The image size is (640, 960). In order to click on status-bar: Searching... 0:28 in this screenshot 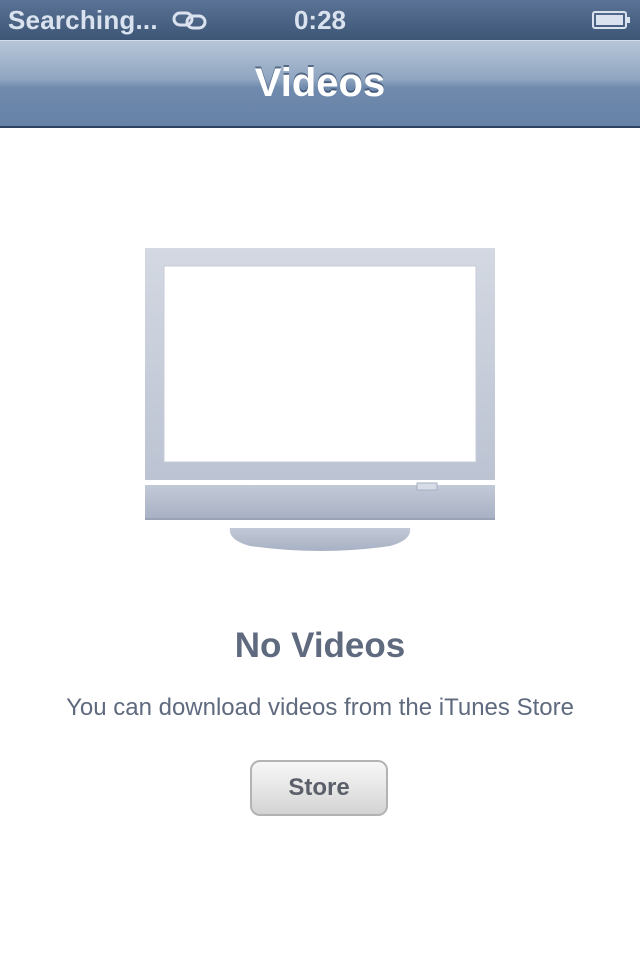, I will do `click(320, 20)`.